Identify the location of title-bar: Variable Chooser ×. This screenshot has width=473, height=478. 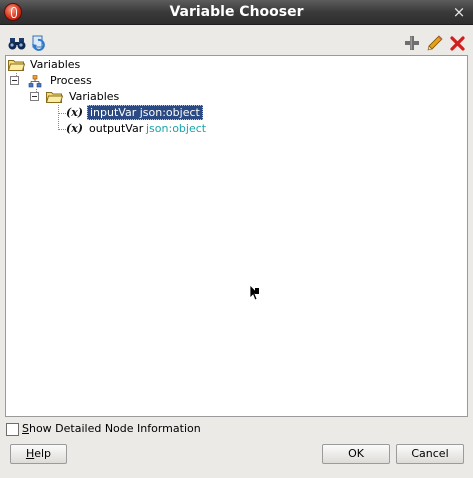
(236, 12).